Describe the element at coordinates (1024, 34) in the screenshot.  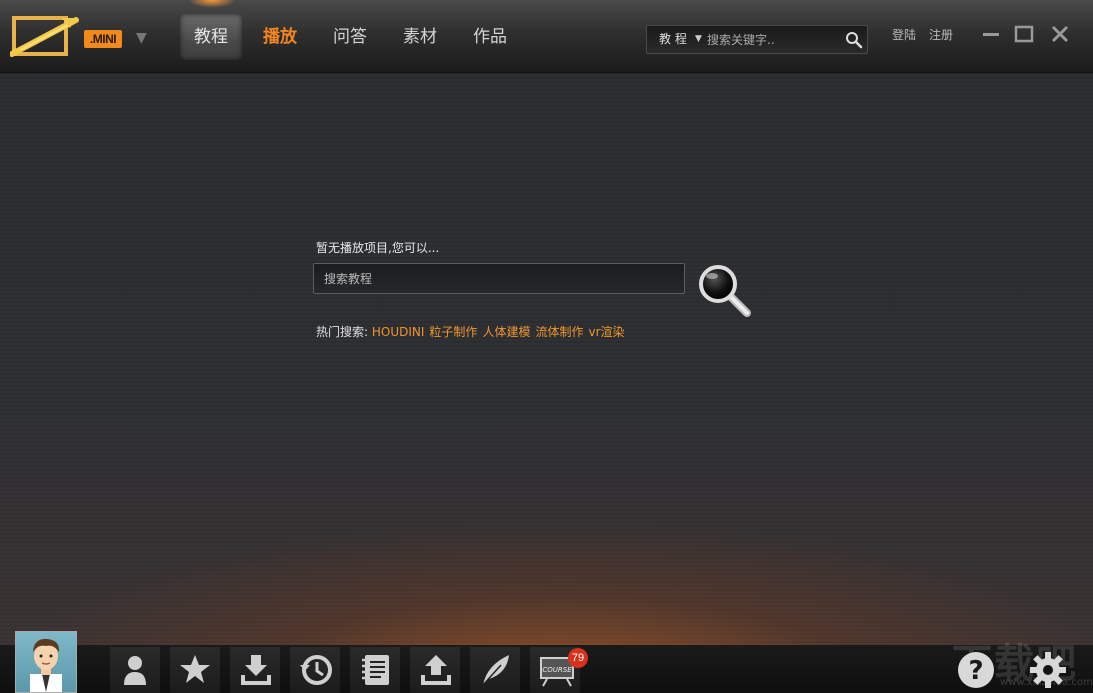
I see `maximize-icon` at that location.